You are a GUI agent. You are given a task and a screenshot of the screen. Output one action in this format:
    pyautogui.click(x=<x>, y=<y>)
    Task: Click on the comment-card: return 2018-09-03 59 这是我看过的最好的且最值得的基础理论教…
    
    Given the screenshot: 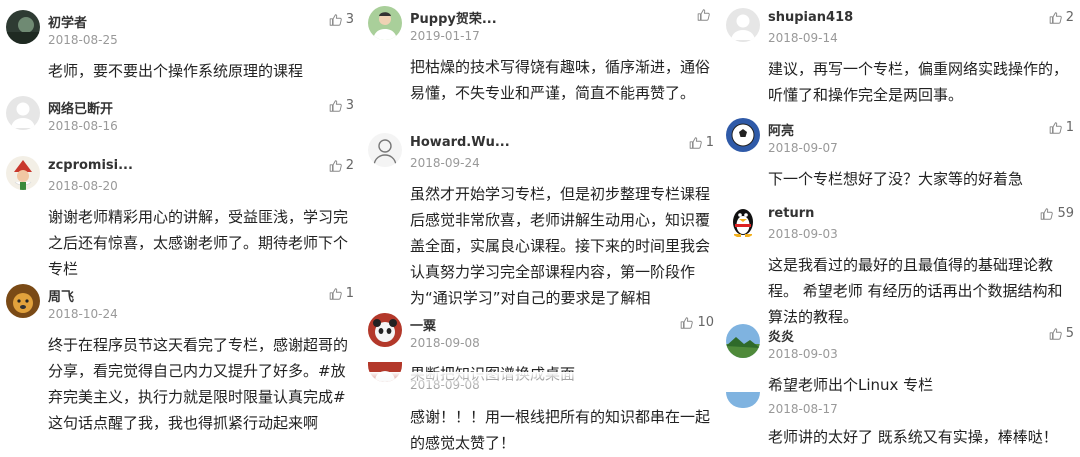 What is the action you would take?
    pyautogui.click(x=900, y=265)
    